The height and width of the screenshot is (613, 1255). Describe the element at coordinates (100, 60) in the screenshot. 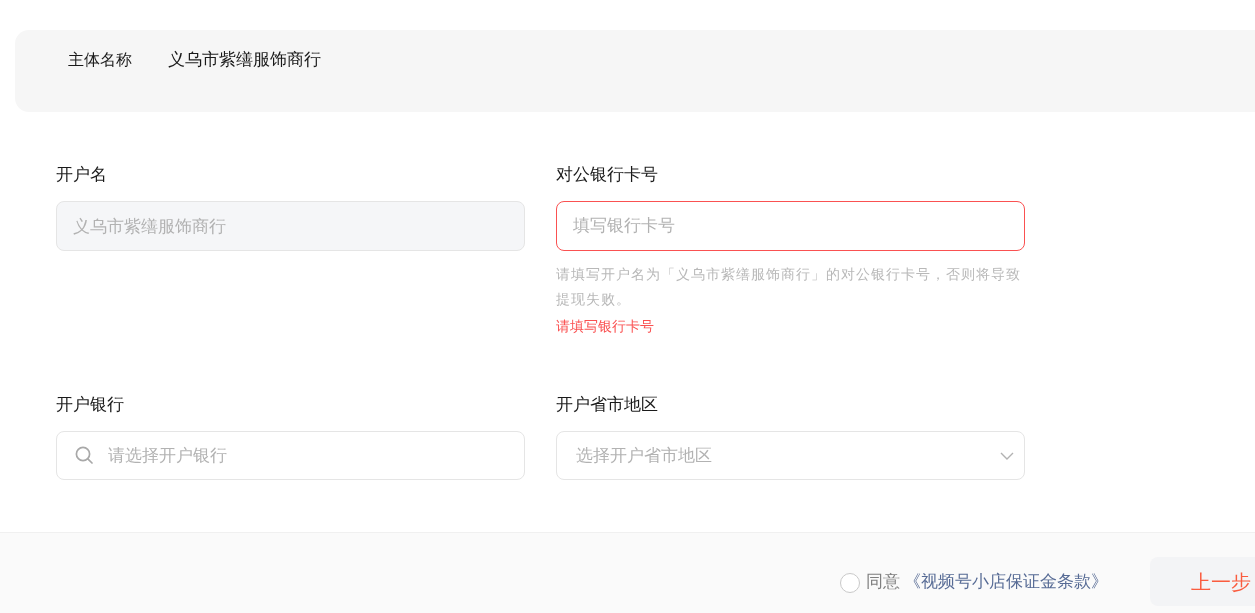

I see `subject-label: 主体名称` at that location.